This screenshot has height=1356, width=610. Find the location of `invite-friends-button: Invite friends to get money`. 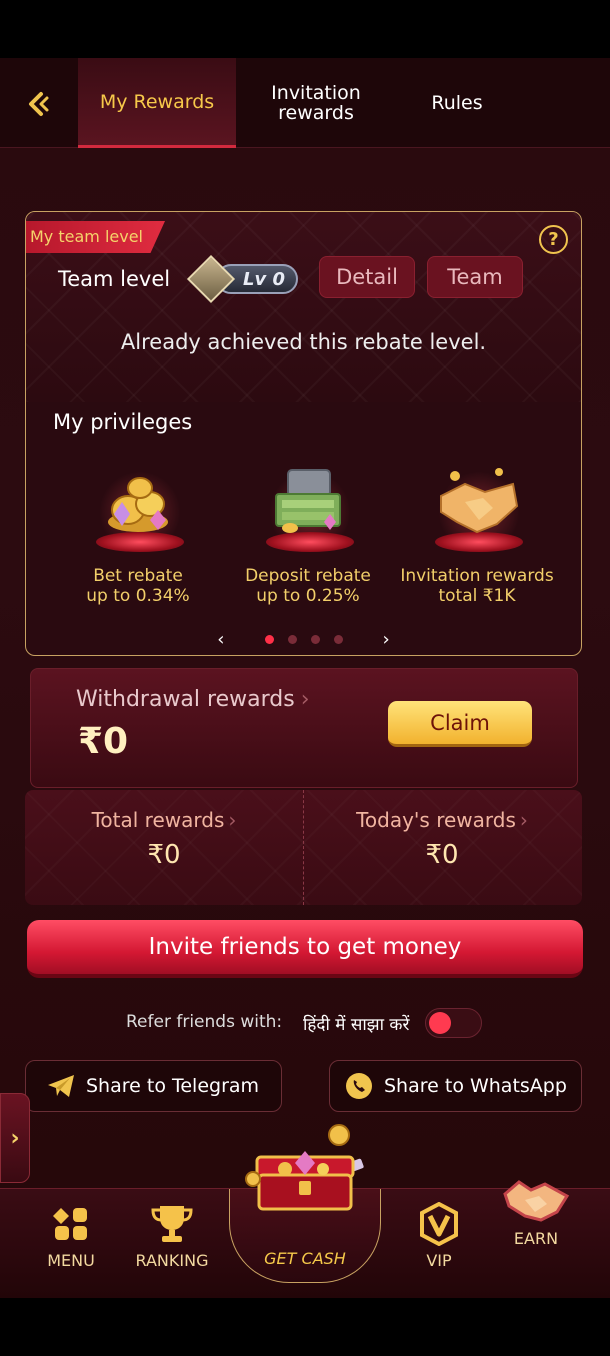

invite-friends-button: Invite friends to get money is located at coordinates (305, 949).